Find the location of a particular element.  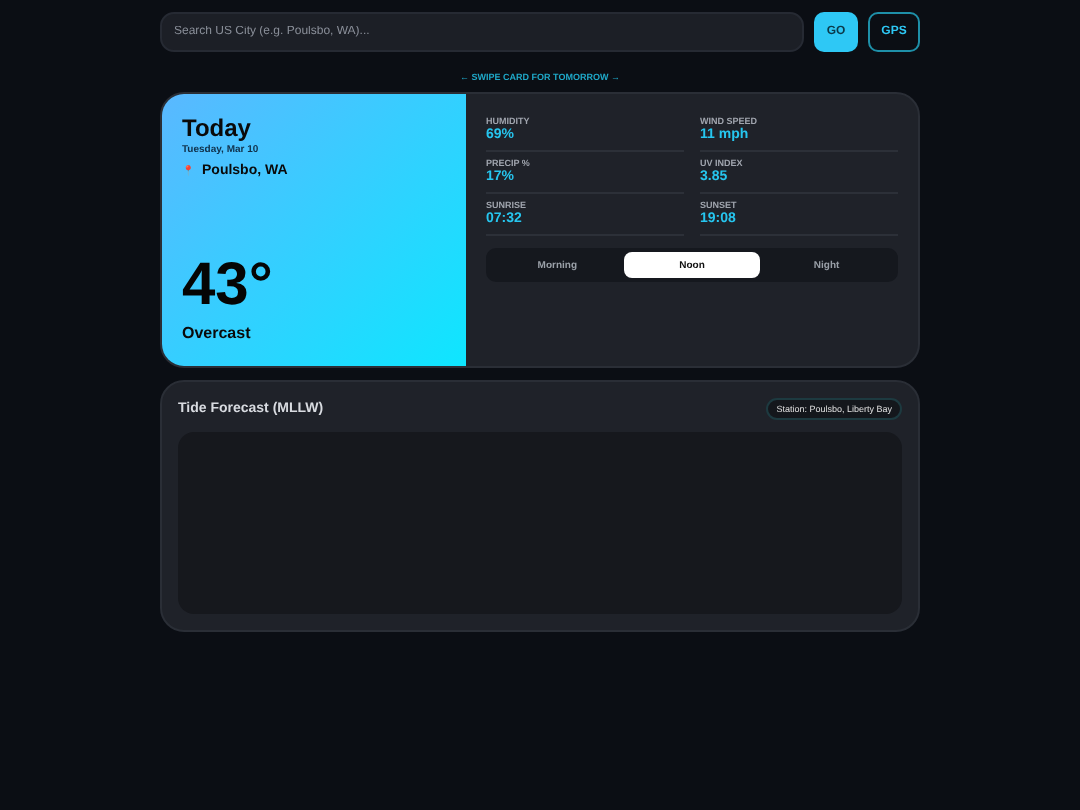

condition-label: Overcast is located at coordinates (217, 333).